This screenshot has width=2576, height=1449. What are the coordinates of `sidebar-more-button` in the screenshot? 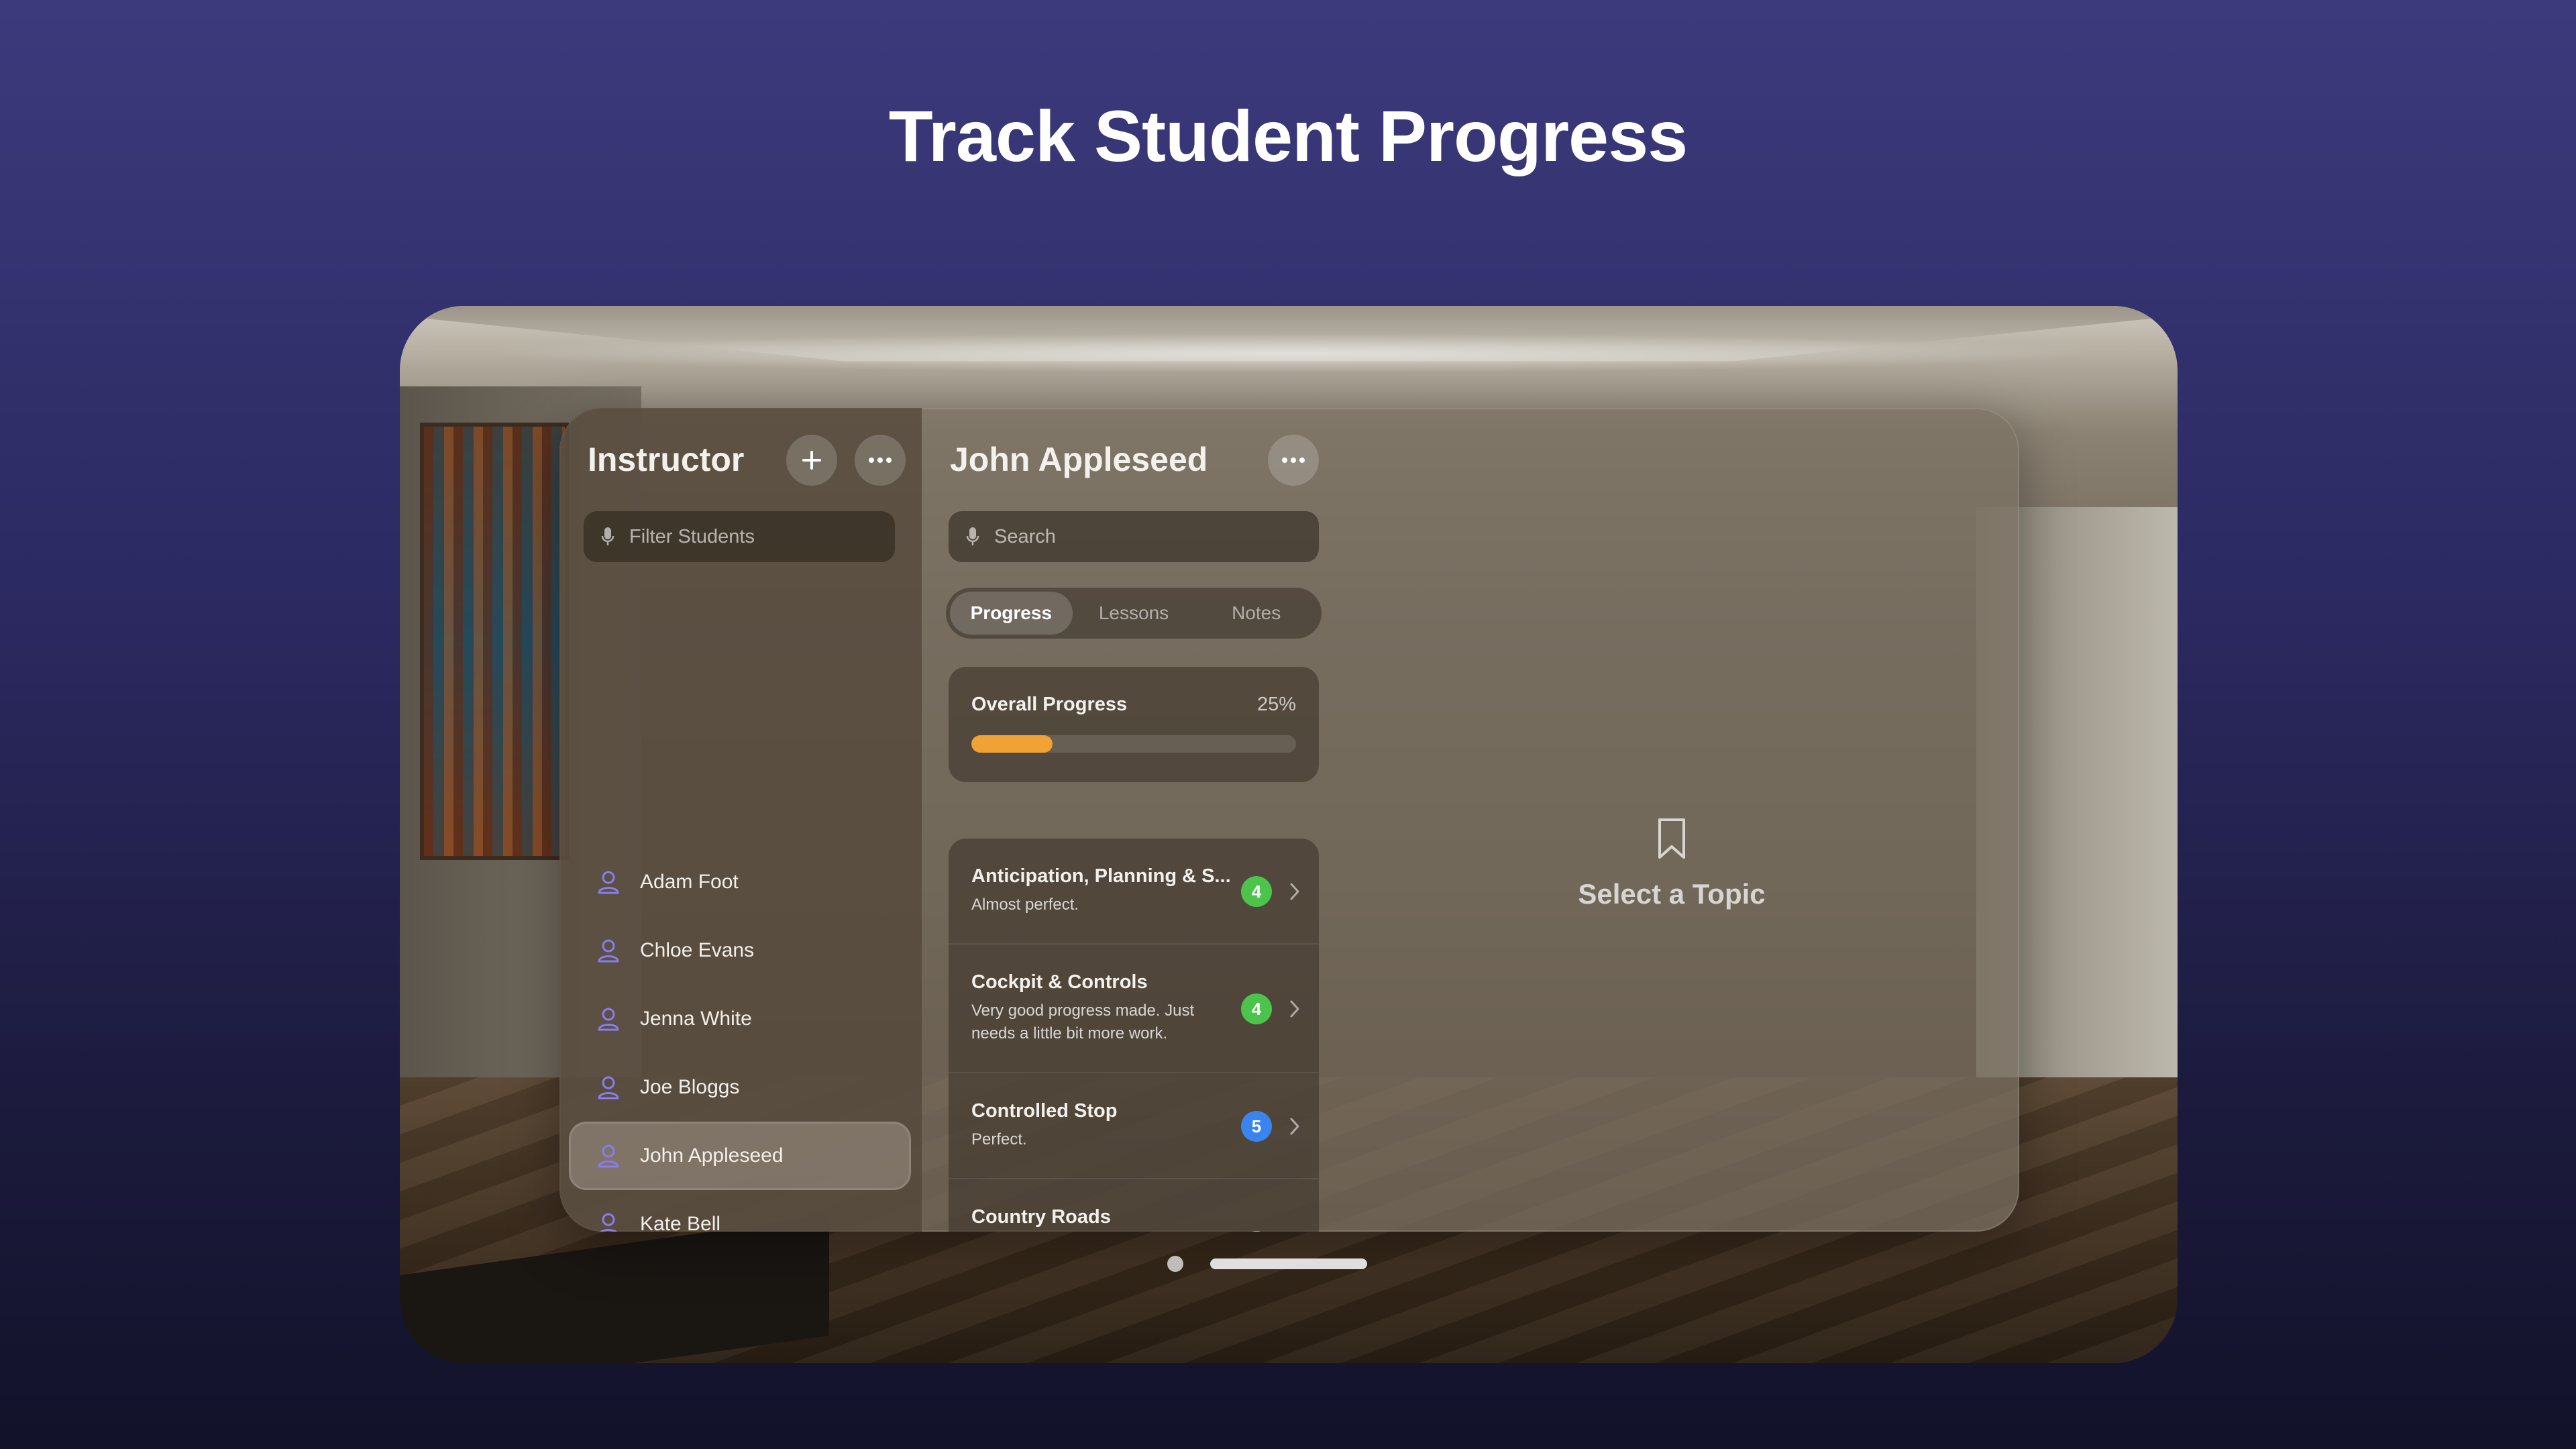 It's located at (880, 460).